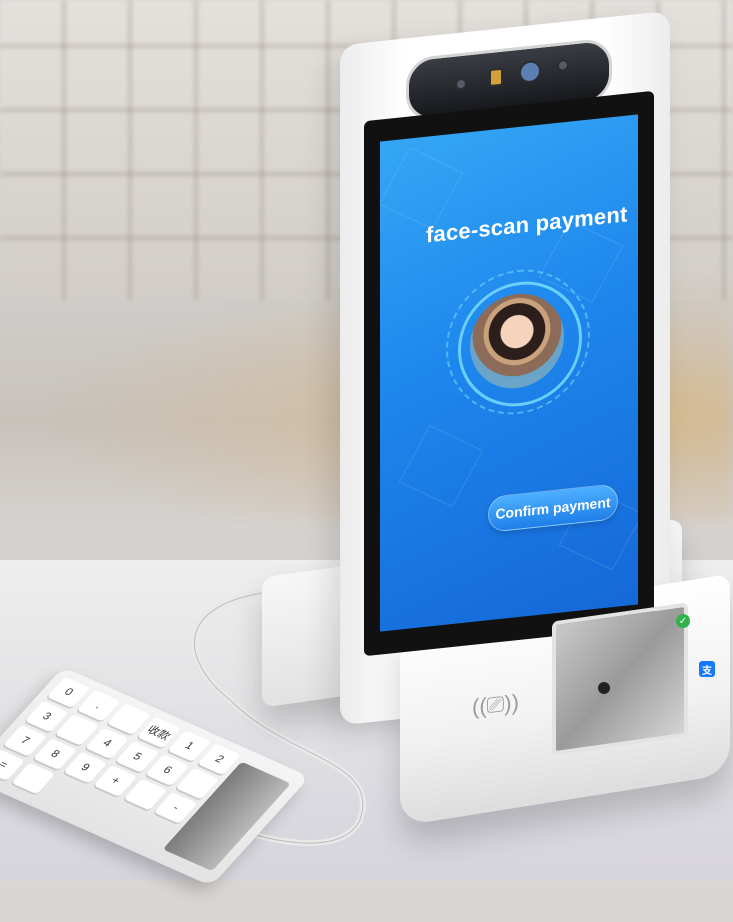 Image resolution: width=733 pixels, height=922 pixels. Describe the element at coordinates (563, 65) in the screenshot. I see `camera-dot-icon` at that location.